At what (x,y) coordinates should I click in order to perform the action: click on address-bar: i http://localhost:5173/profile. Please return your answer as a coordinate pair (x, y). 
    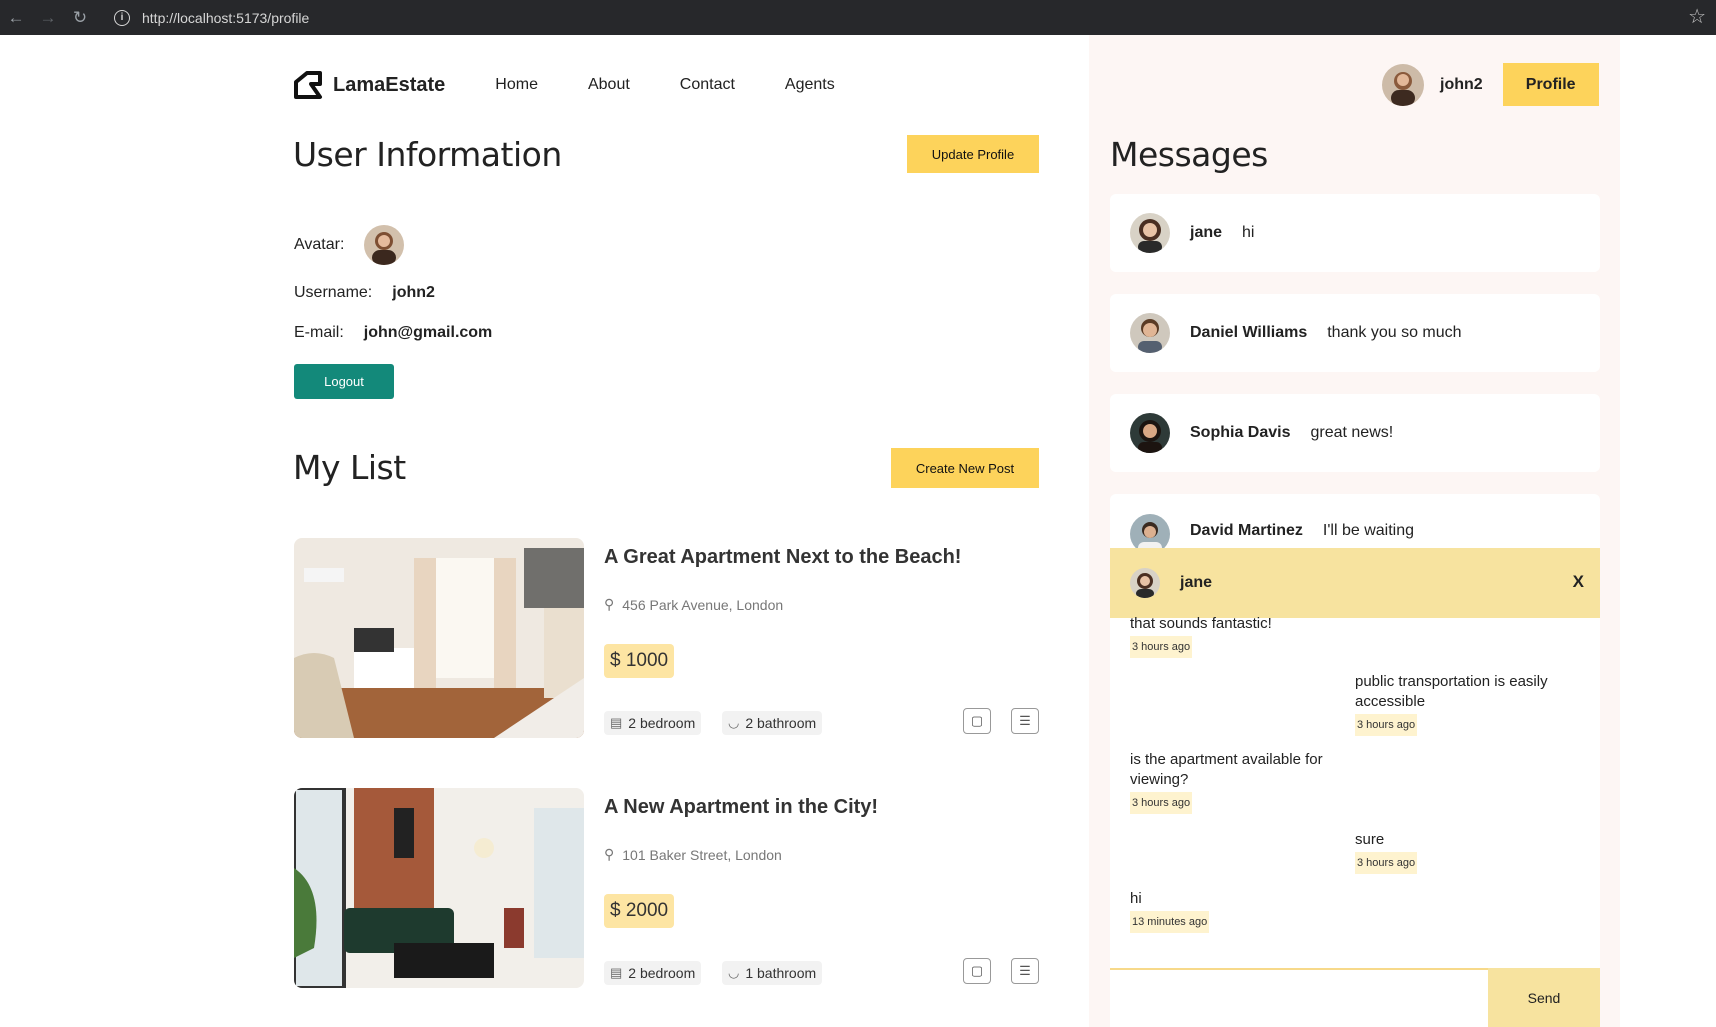
    Looking at the image, I should click on (211, 18).